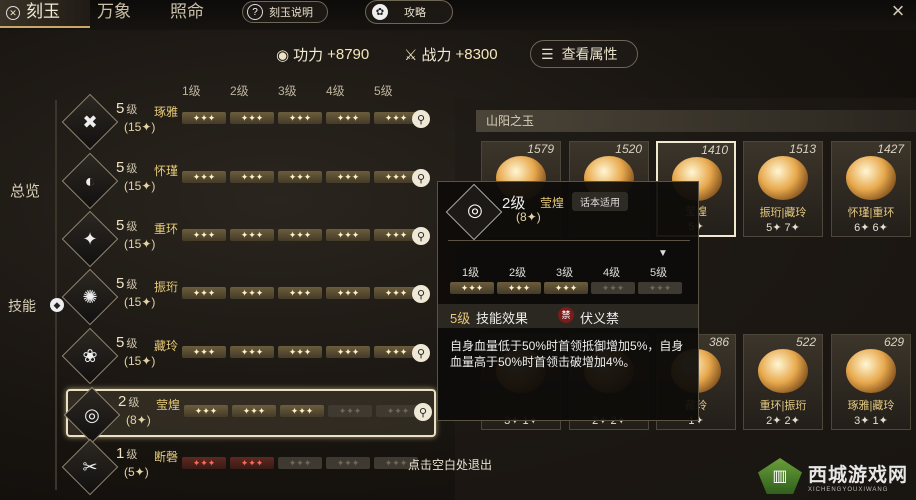 The image size is (916, 500). I want to click on skill-gem: ✦, so click(90, 239).